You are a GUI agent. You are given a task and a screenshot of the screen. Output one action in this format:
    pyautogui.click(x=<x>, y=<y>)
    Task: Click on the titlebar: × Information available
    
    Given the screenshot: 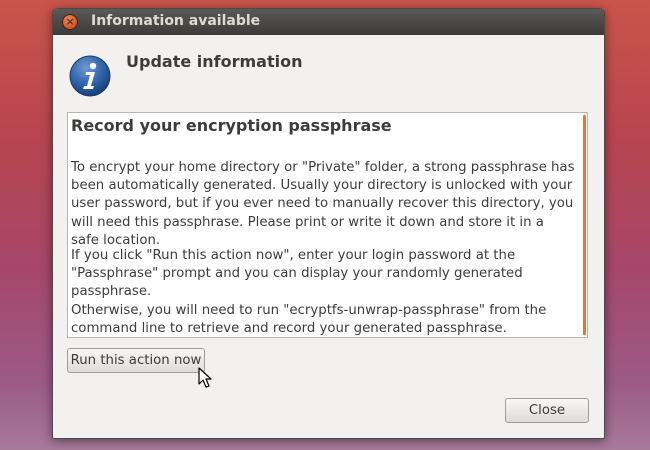 What is the action you would take?
    pyautogui.click(x=328, y=22)
    